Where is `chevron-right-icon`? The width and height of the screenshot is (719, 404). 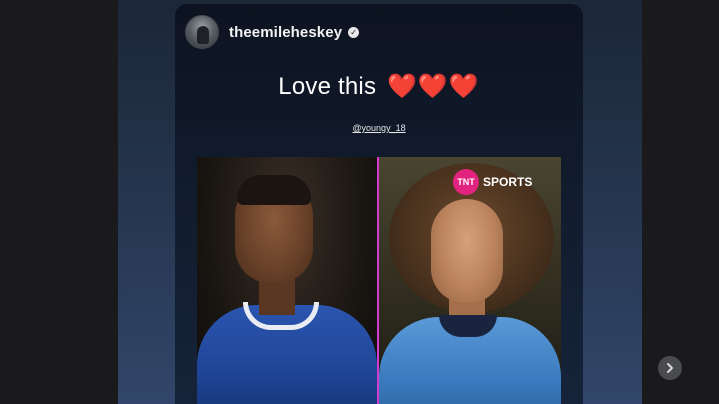 chevron-right-icon is located at coordinates (670, 368).